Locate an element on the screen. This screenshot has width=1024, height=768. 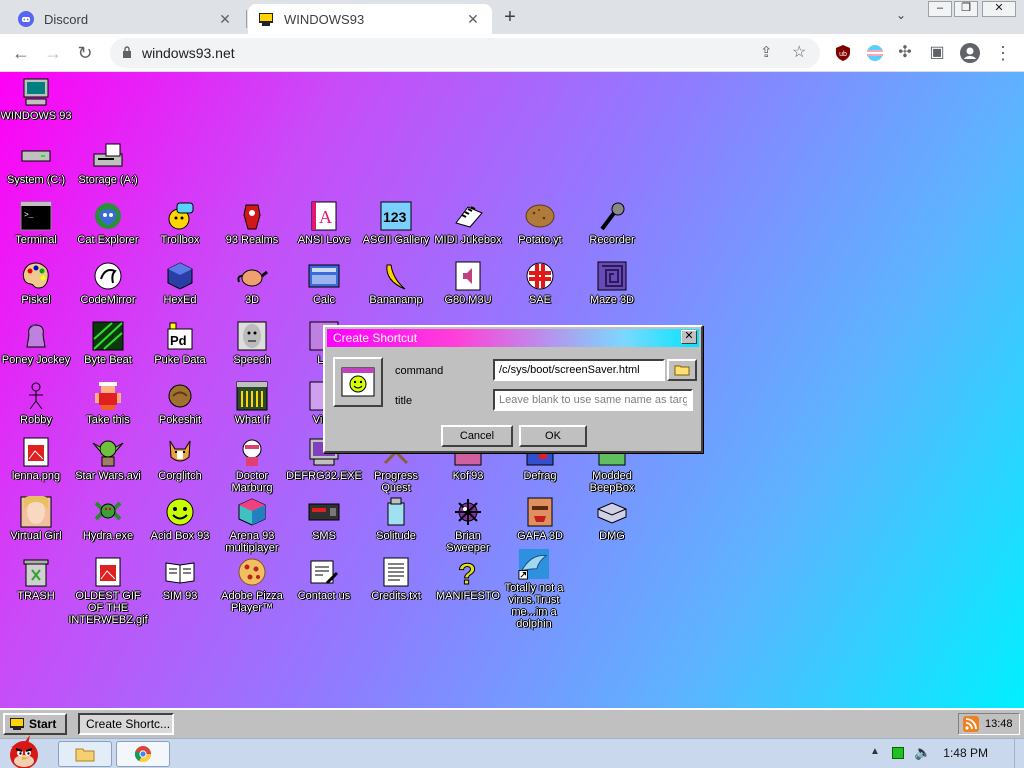
desktop-icon-adobe-pizza: Adobe Pizza Player™ is located at coordinates (252, 585).